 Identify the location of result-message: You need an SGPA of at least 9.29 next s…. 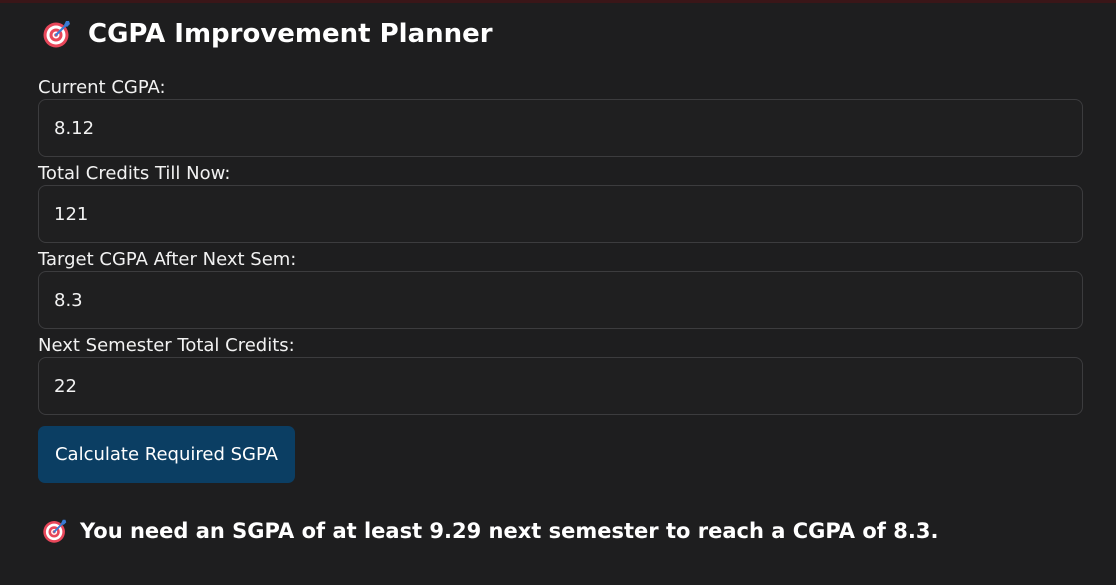
(490, 531).